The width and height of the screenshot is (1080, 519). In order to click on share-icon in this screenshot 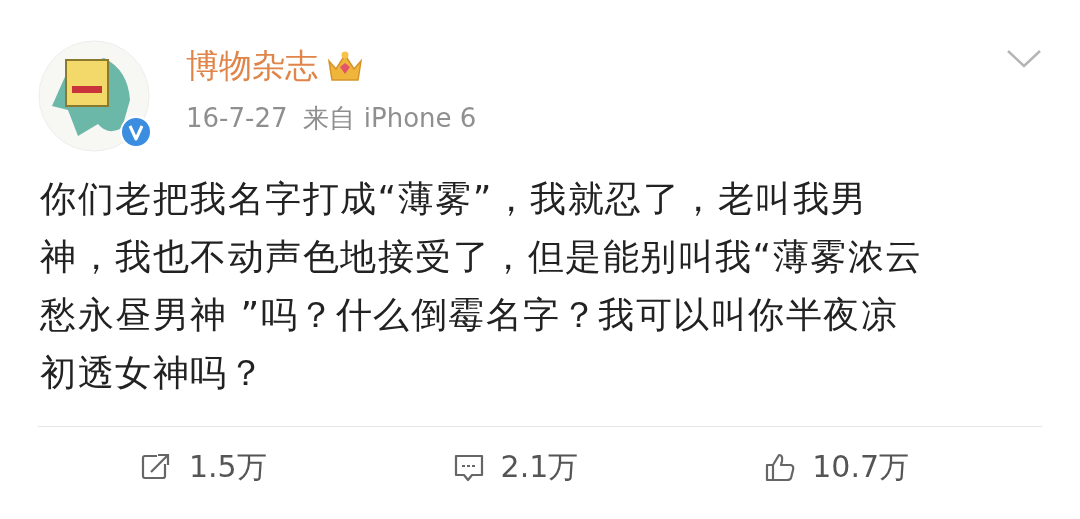, I will do `click(156, 467)`.